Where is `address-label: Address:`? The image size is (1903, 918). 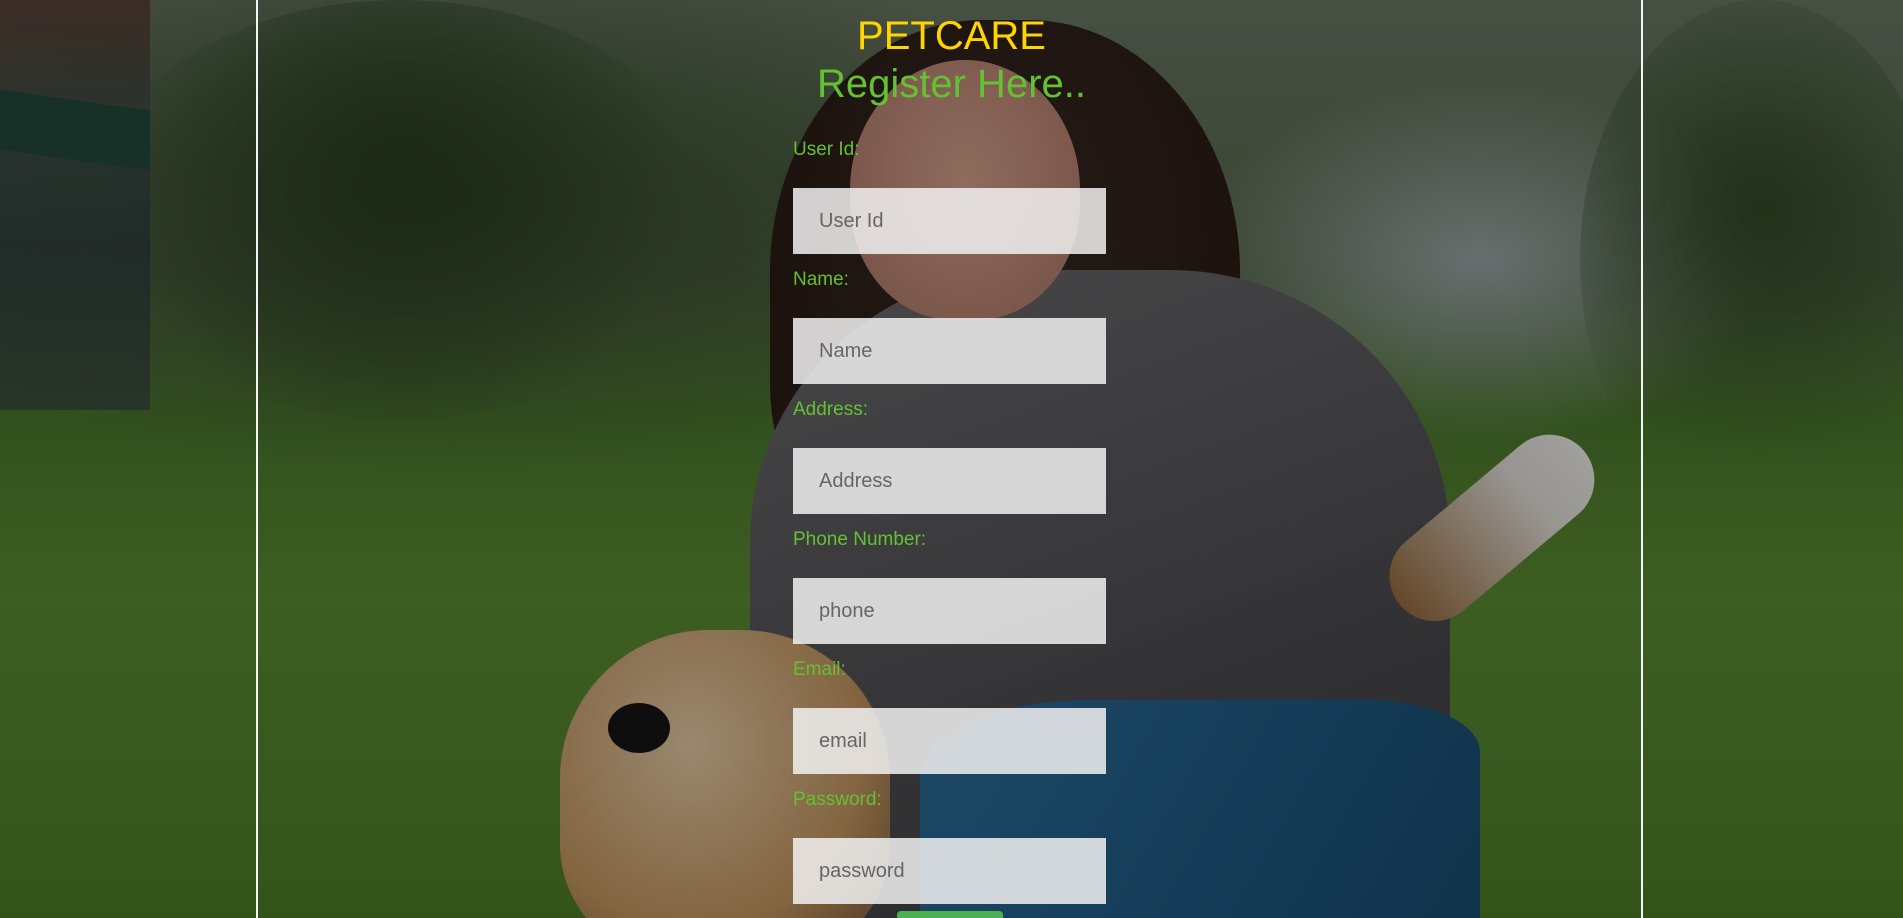
address-label: Address: is located at coordinates (830, 409).